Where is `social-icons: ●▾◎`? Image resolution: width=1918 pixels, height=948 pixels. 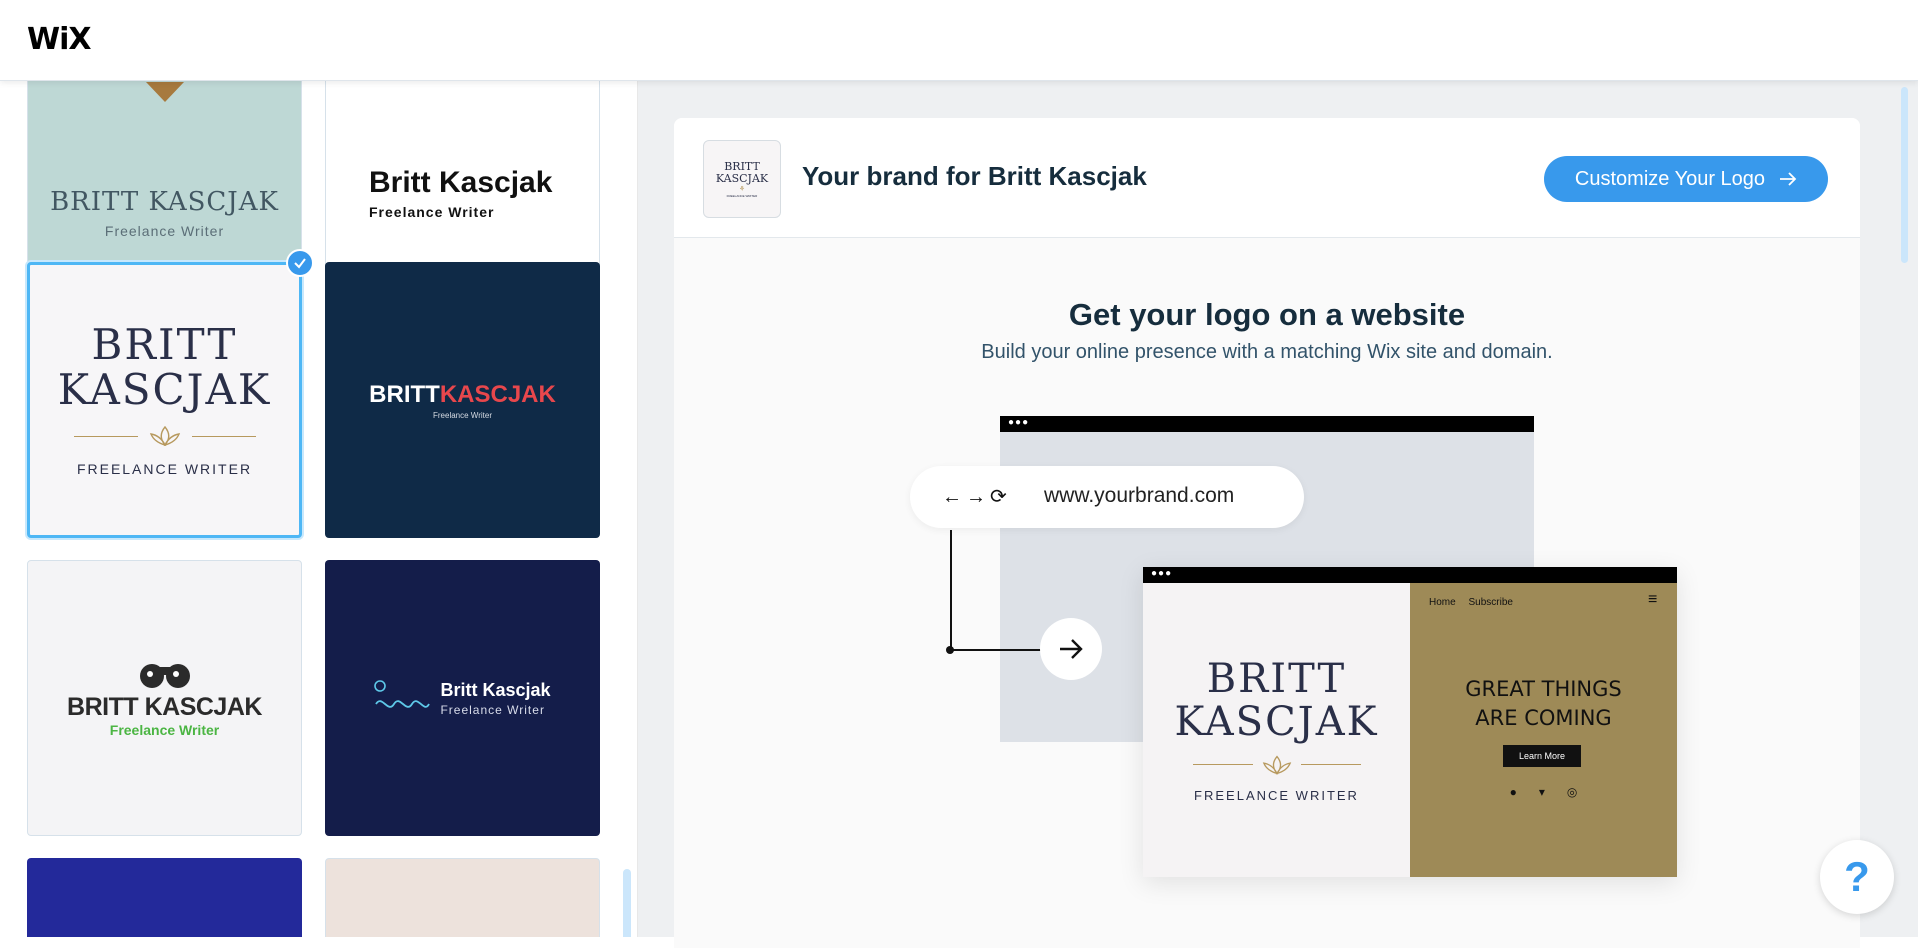
social-icons: ●▾◎ is located at coordinates (1543, 792).